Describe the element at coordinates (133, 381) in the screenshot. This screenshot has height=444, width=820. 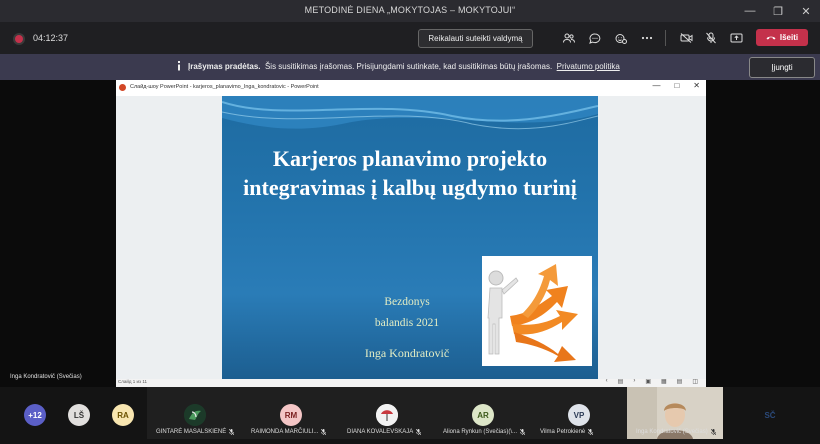
I see `slide-counter: Слайд 1 из 11` at that location.